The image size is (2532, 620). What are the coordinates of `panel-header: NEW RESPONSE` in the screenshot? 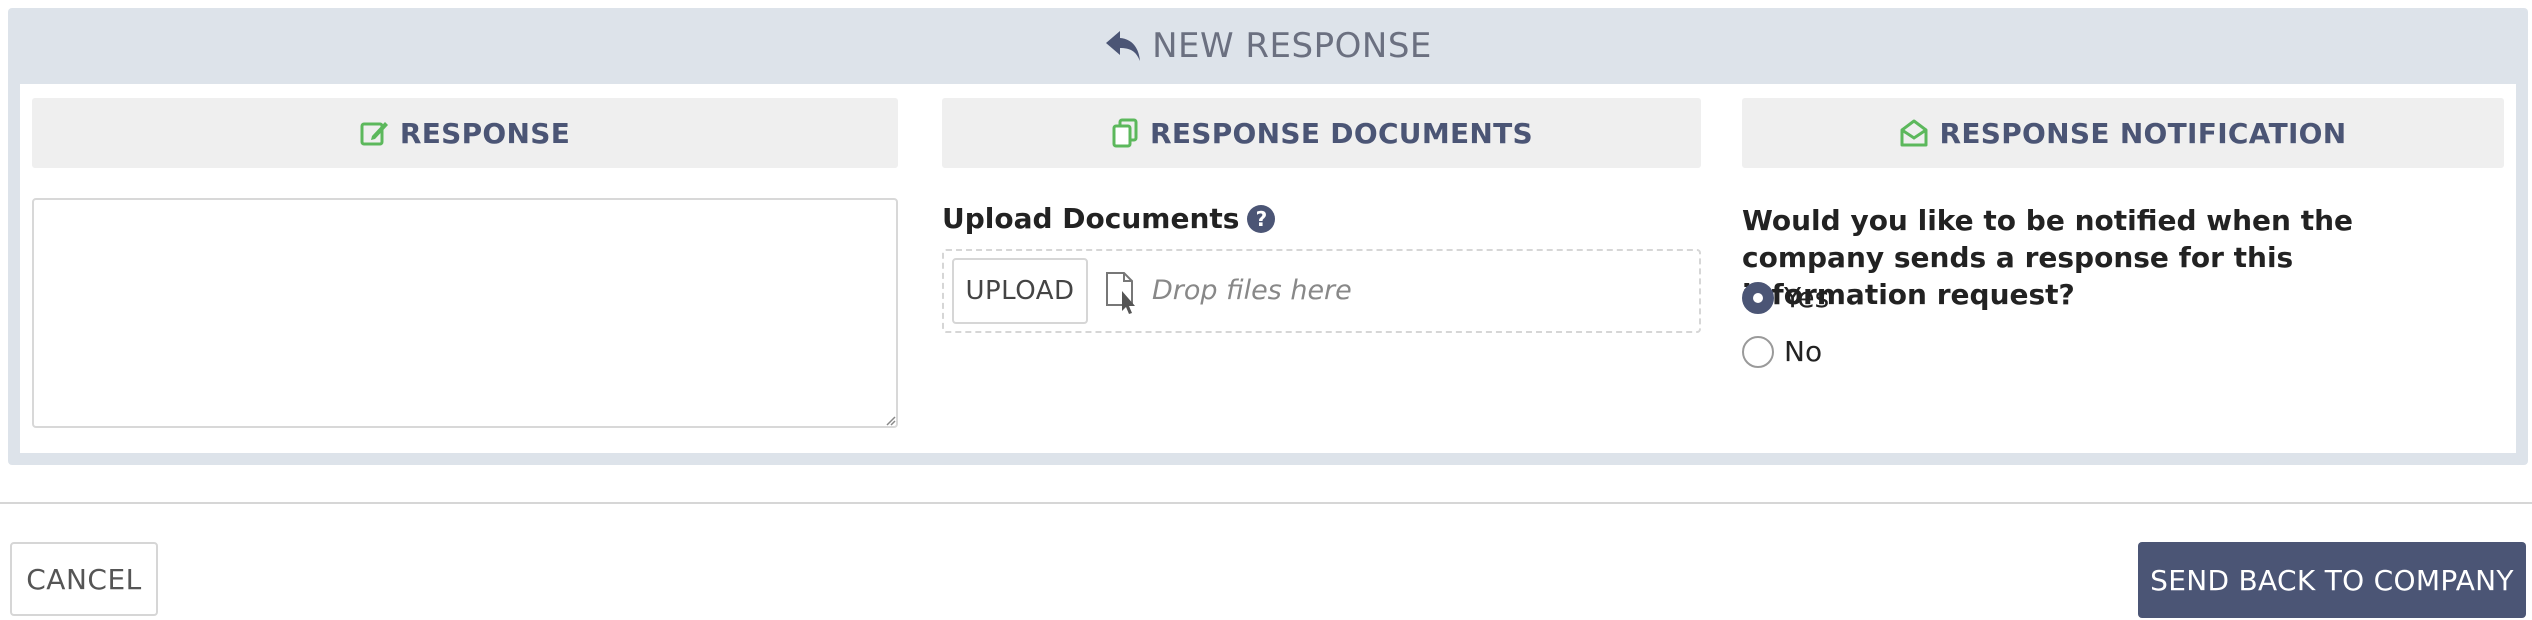 It's located at (1268, 46).